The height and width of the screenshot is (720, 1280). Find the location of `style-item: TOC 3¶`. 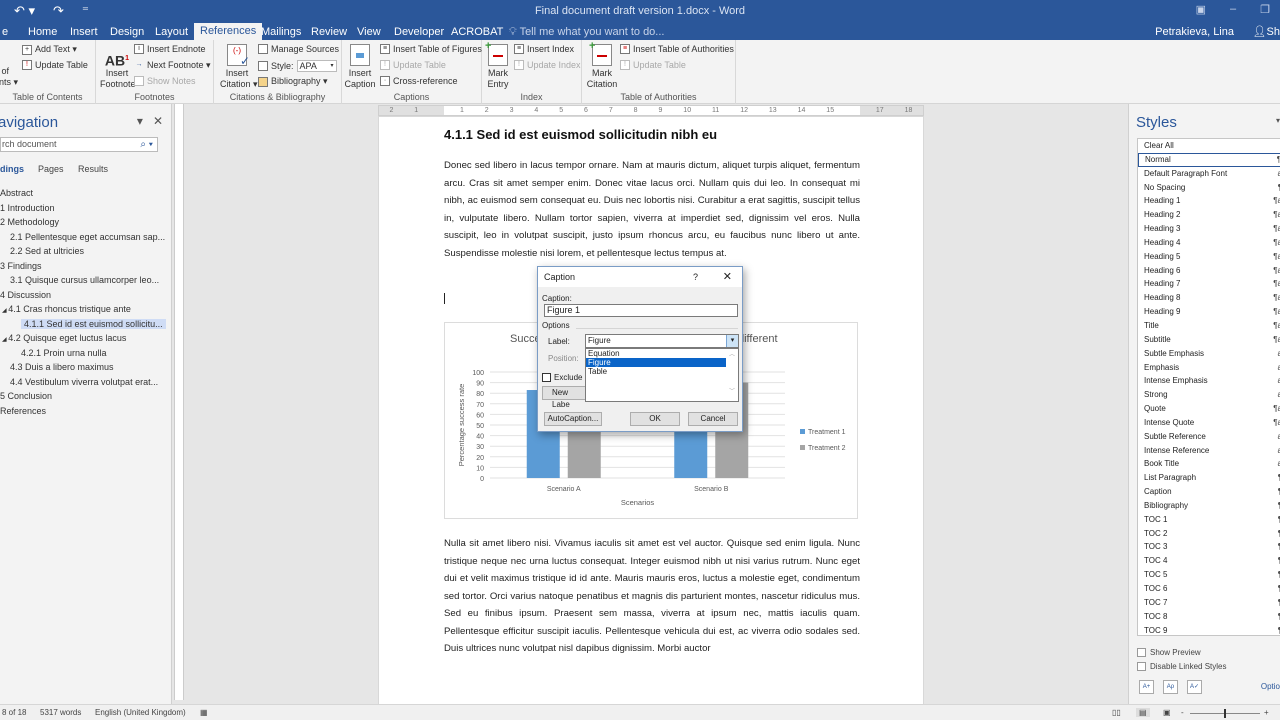

style-item: TOC 3¶ is located at coordinates (1209, 547).